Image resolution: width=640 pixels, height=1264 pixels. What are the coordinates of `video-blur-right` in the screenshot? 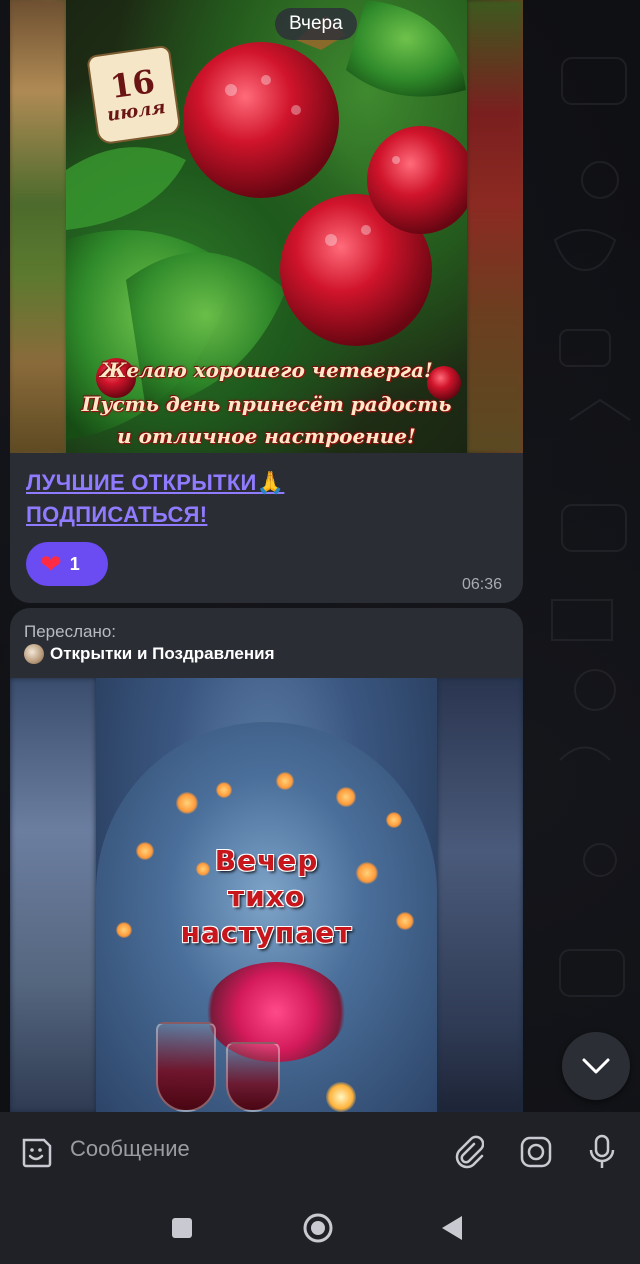 It's located at (480, 895).